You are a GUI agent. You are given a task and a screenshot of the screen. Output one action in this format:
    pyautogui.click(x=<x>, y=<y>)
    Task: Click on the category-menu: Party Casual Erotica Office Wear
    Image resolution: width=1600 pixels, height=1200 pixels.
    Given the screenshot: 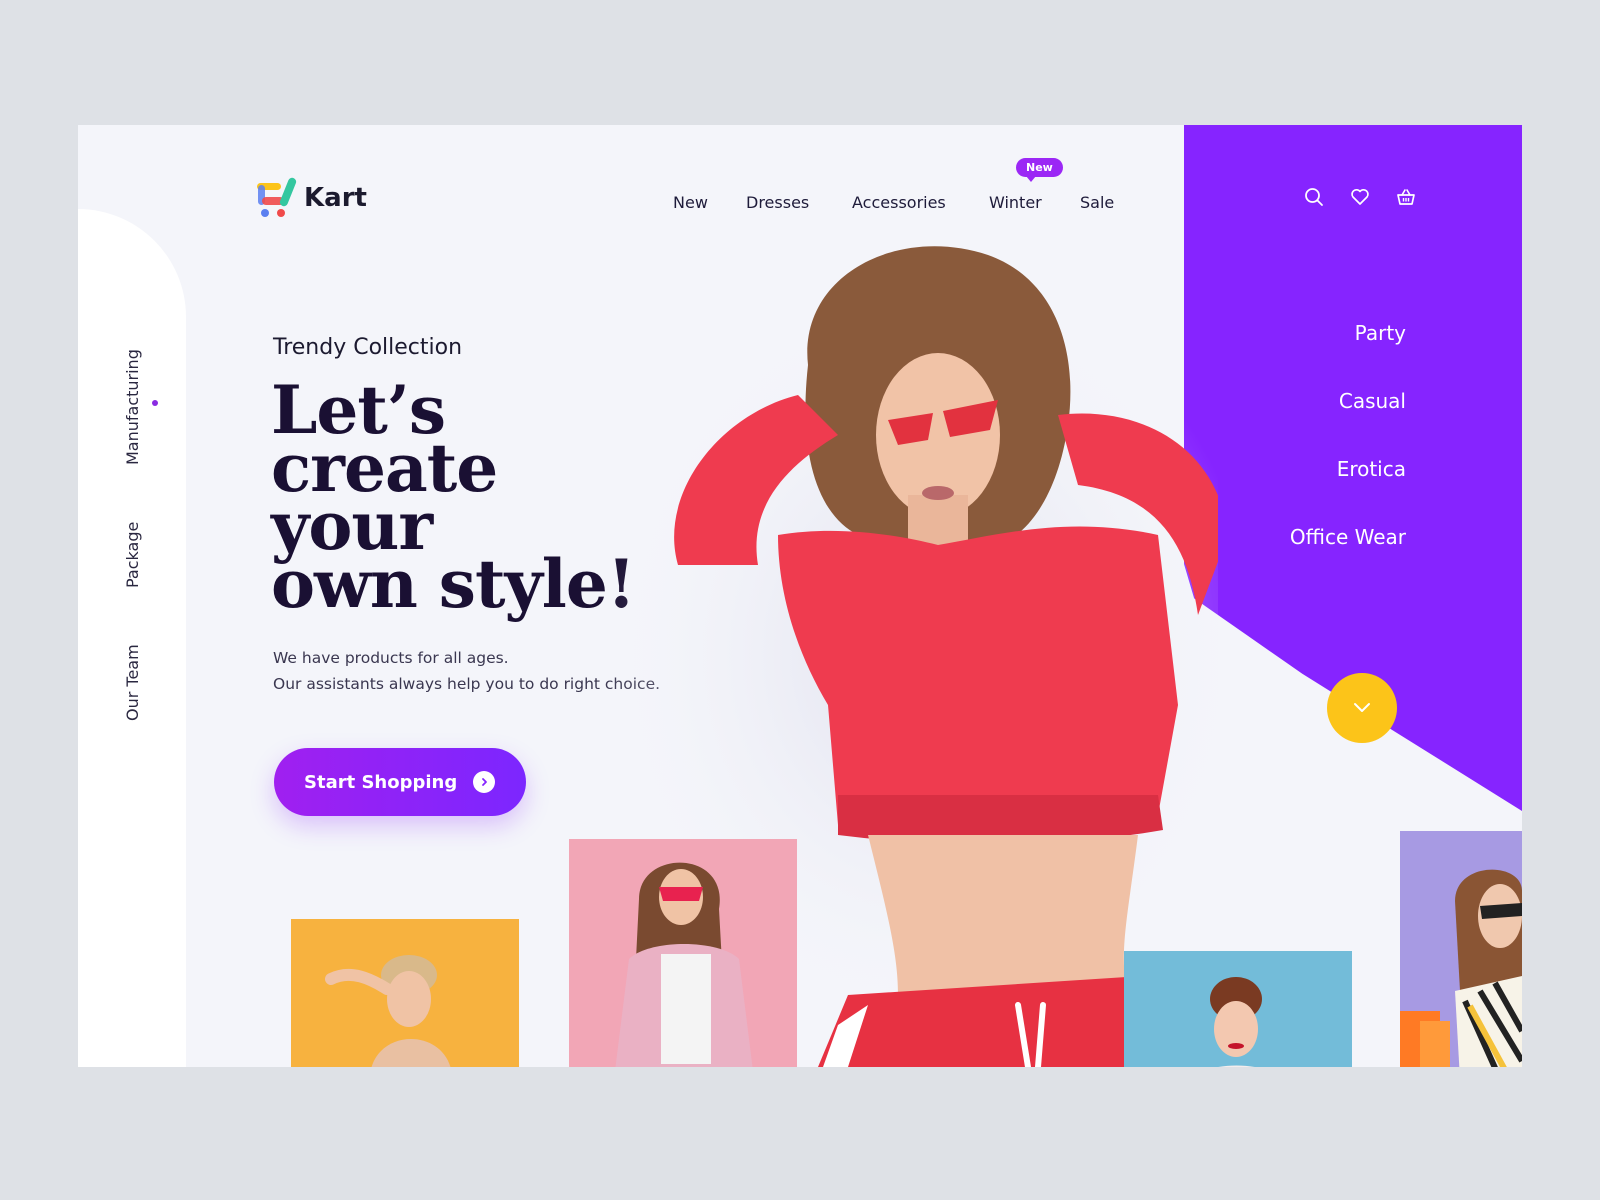 What is the action you would take?
    pyautogui.click(x=1348, y=457)
    